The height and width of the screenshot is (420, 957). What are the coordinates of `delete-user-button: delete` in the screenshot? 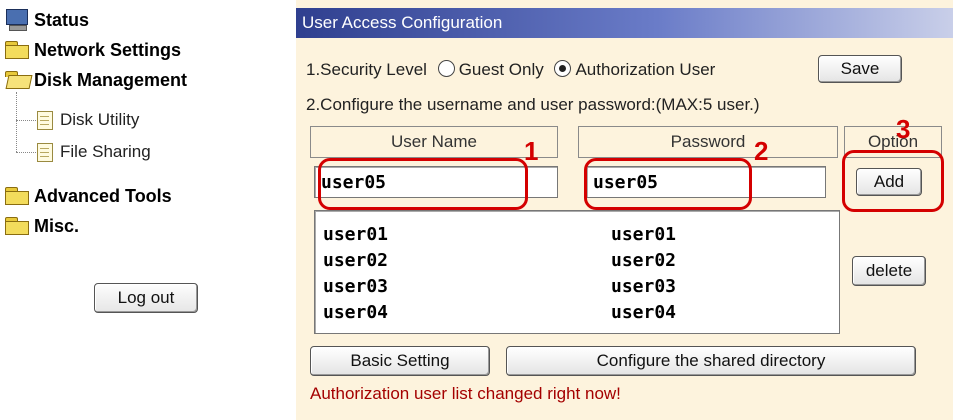 It's located at (889, 271).